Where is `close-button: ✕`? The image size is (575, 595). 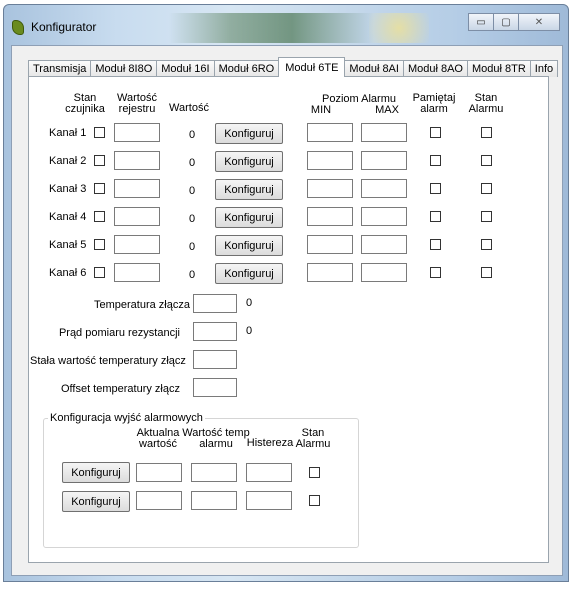 close-button: ✕ is located at coordinates (539, 22).